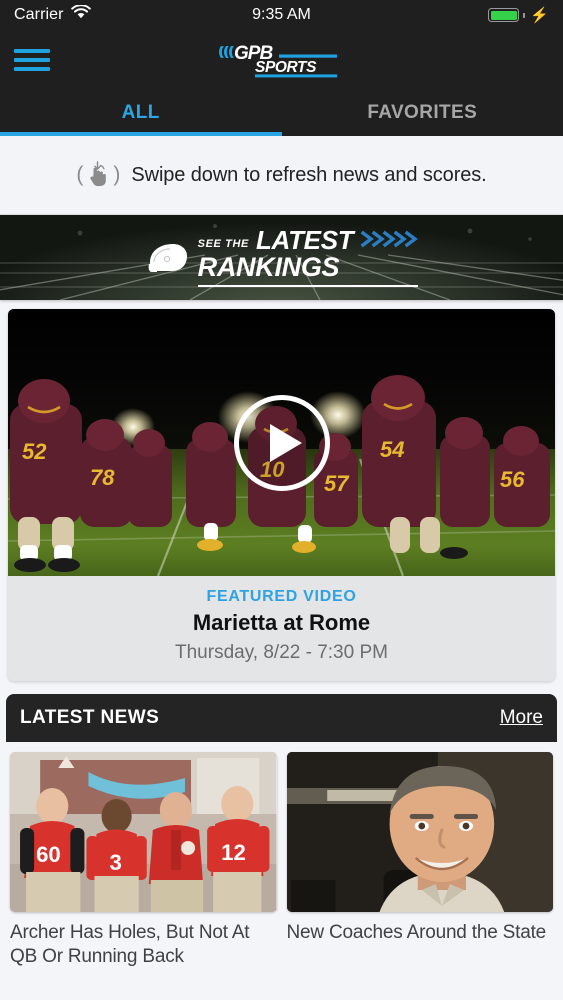 The width and height of the screenshot is (563, 1000). I want to click on logo-icon: GPB SPORTS, so click(277, 60).